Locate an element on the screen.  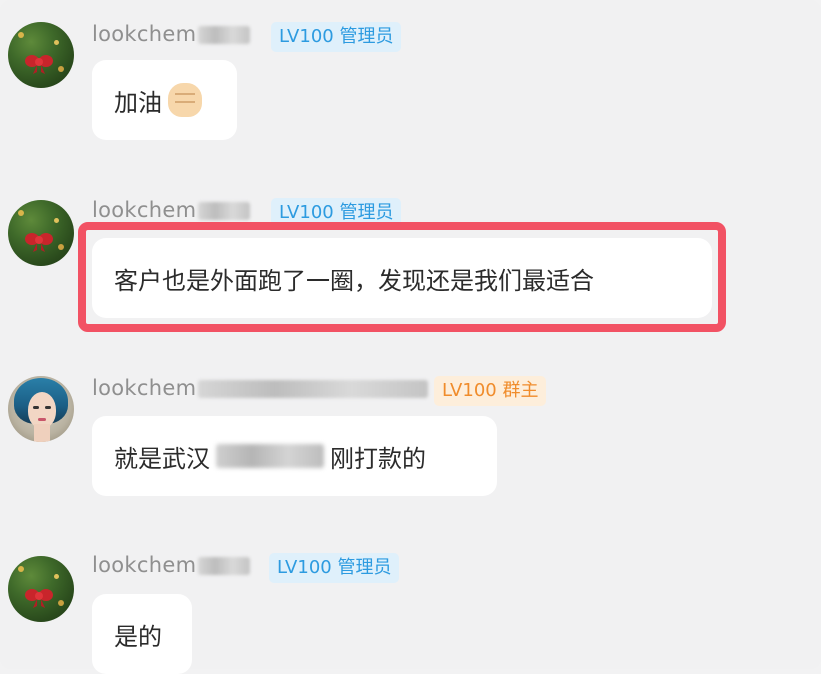
role-badge: LV100 群主 is located at coordinates (490, 391).